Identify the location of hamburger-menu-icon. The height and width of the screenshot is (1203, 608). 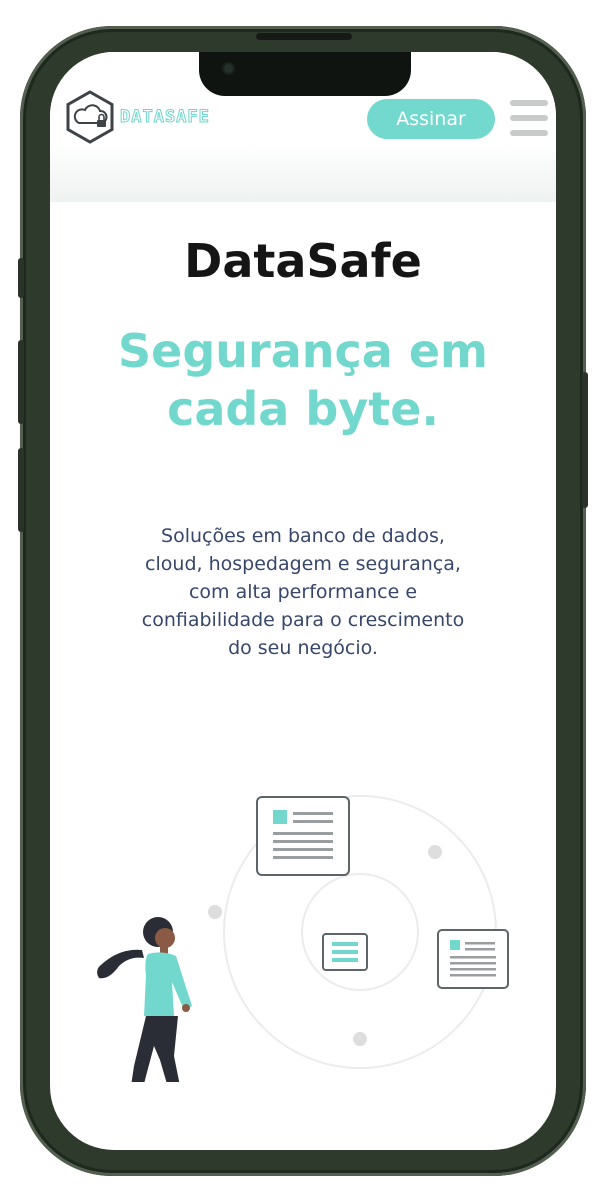
(529, 118).